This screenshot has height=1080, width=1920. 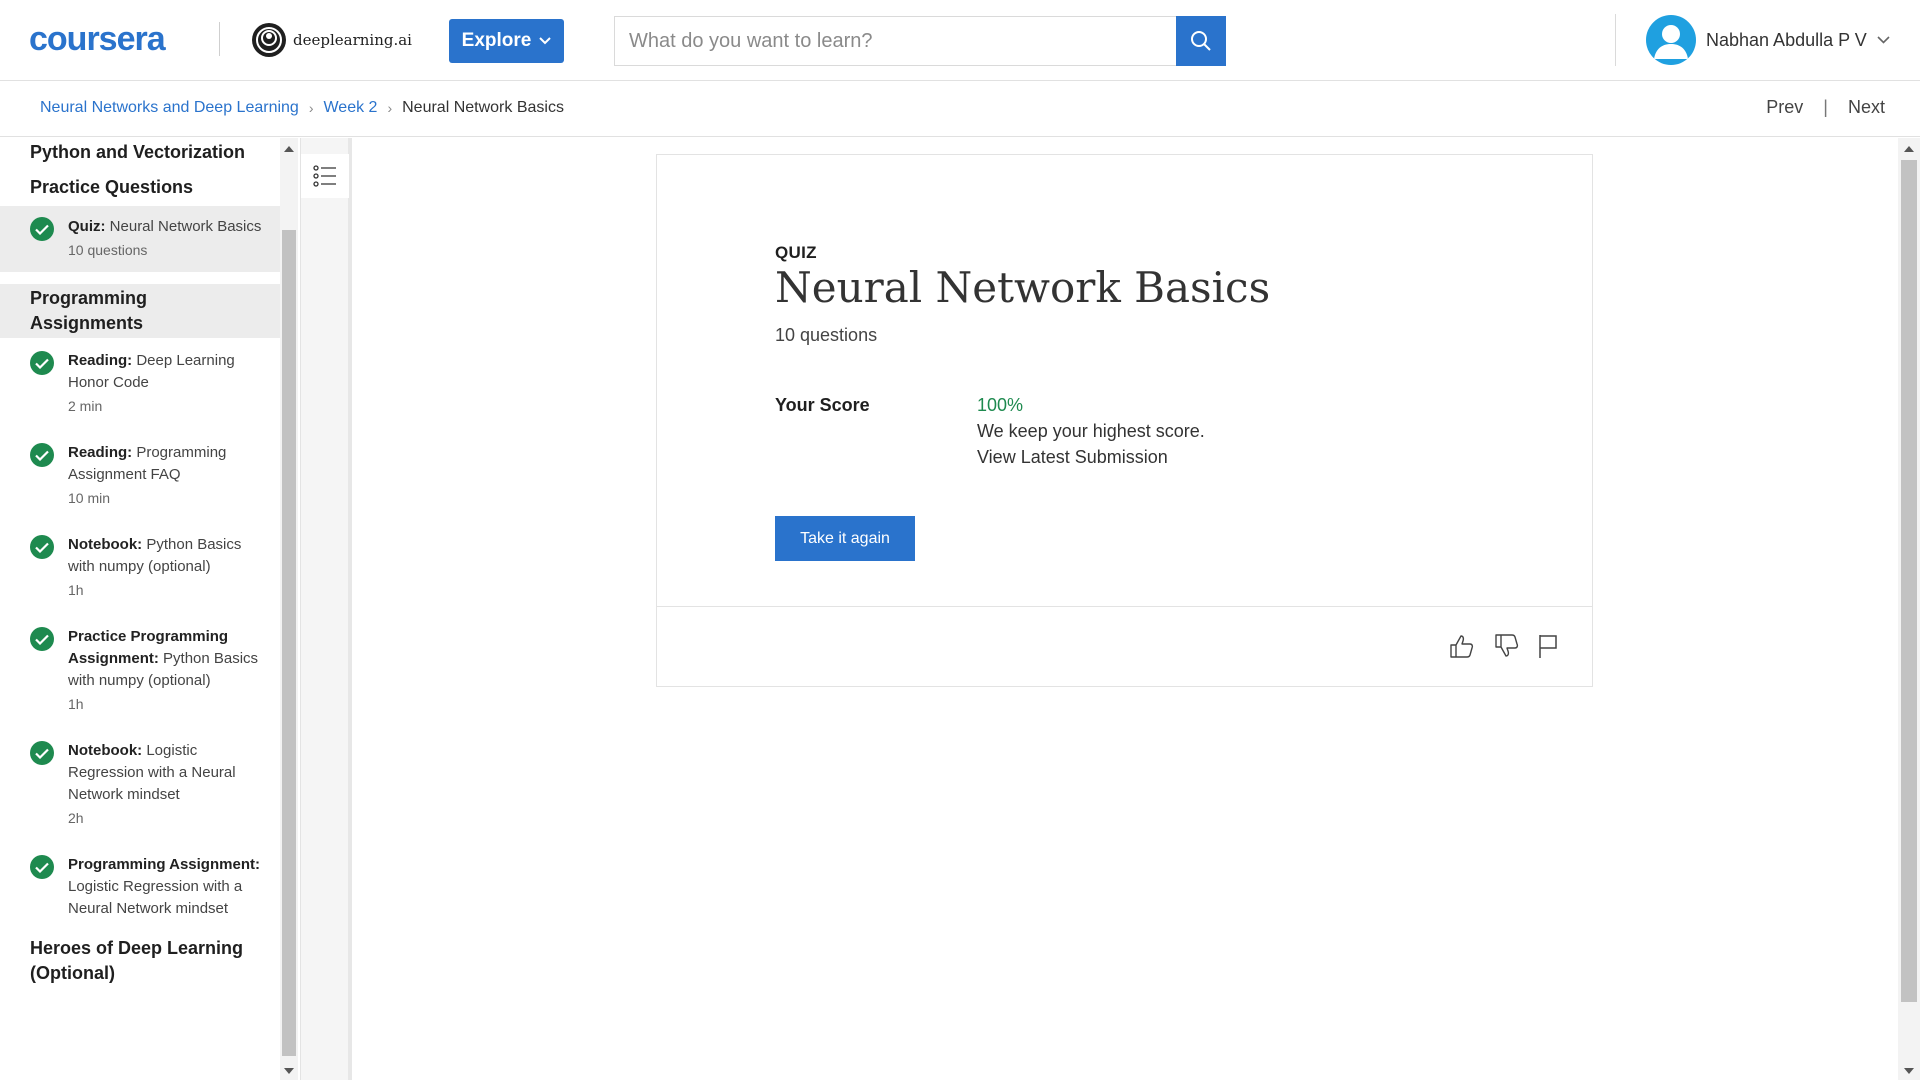 What do you see at coordinates (822, 405) in the screenshot?
I see `score-label: Your Score` at bounding box center [822, 405].